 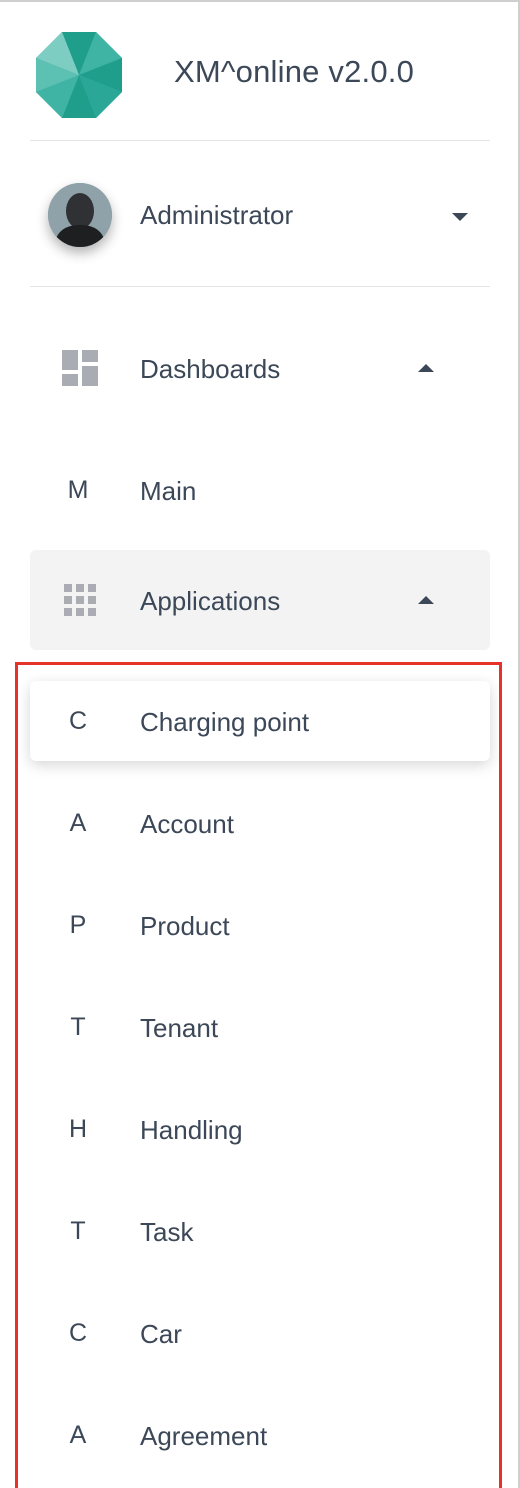 I want to click on caret-down-icon, so click(x=460, y=217).